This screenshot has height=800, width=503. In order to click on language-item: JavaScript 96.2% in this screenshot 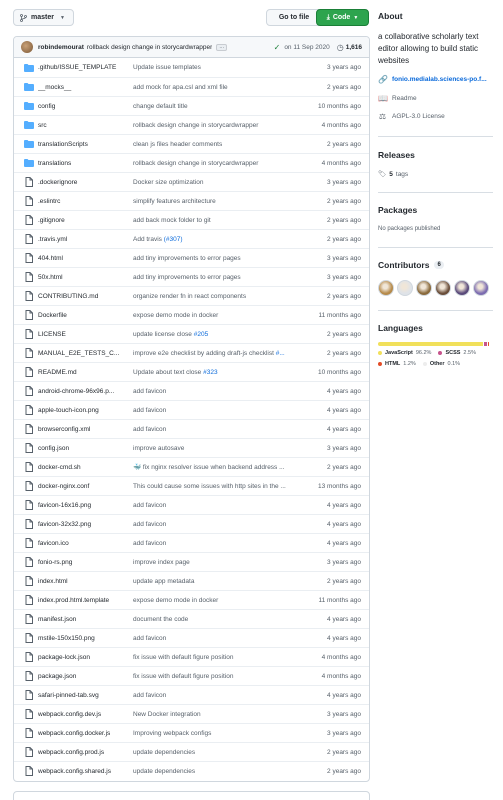, I will do `click(404, 353)`.